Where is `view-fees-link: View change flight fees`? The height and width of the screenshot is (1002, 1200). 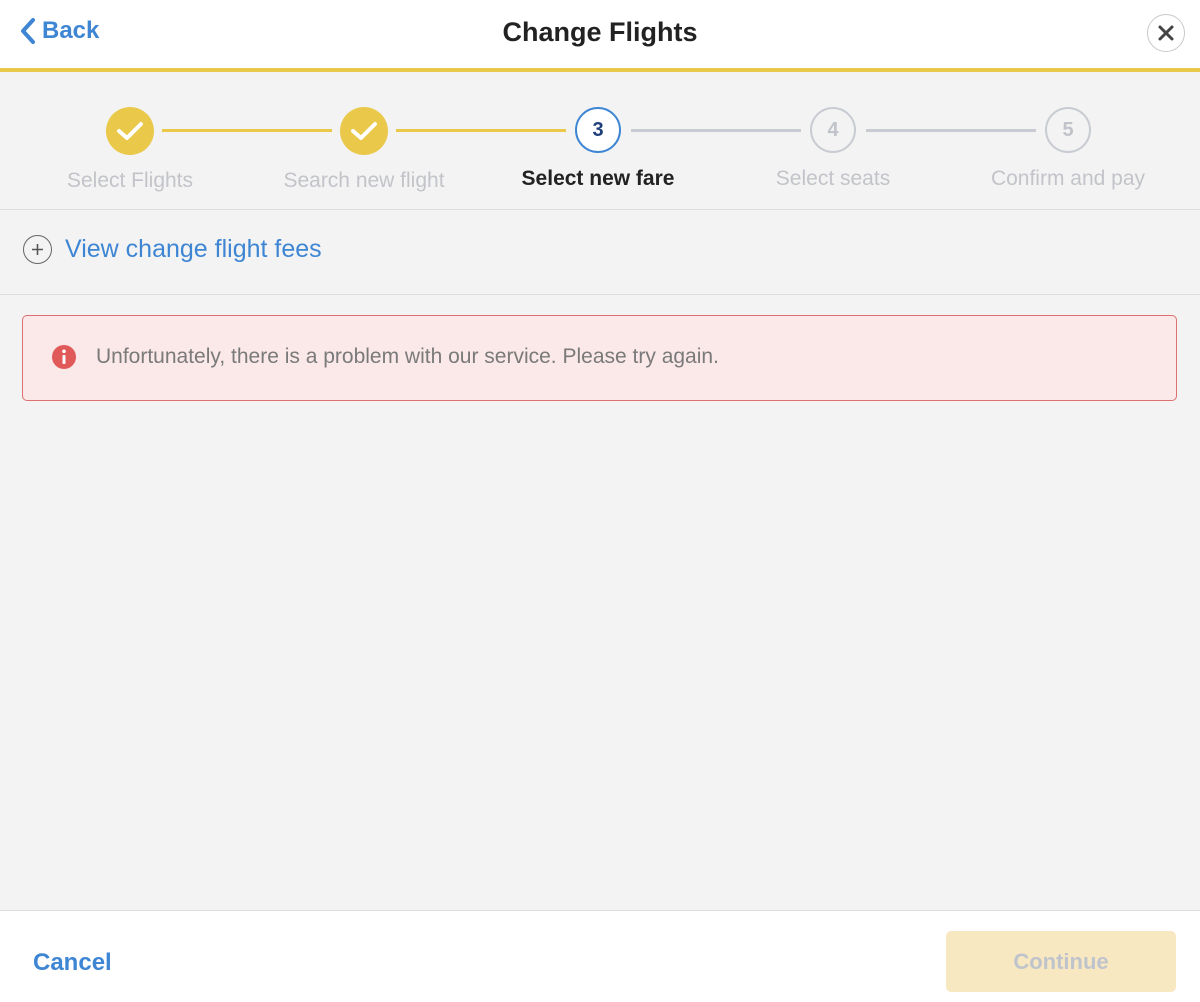
view-fees-link: View change flight fees is located at coordinates (172, 249).